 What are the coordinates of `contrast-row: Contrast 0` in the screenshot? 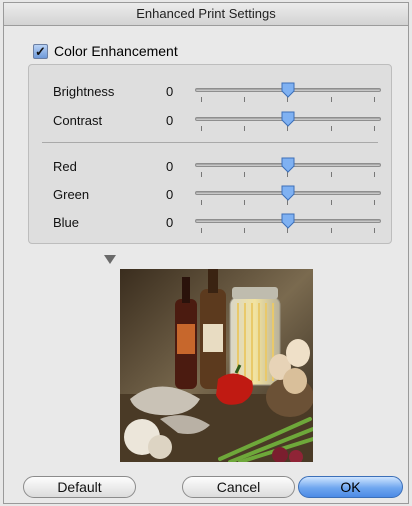 It's located at (210, 121).